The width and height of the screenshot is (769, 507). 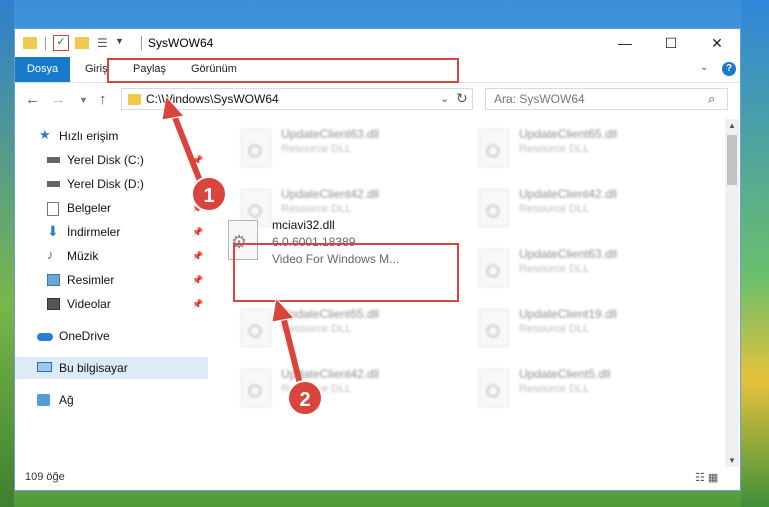 What do you see at coordinates (232, 240) in the screenshot?
I see `annotation-arrows` at bounding box center [232, 240].